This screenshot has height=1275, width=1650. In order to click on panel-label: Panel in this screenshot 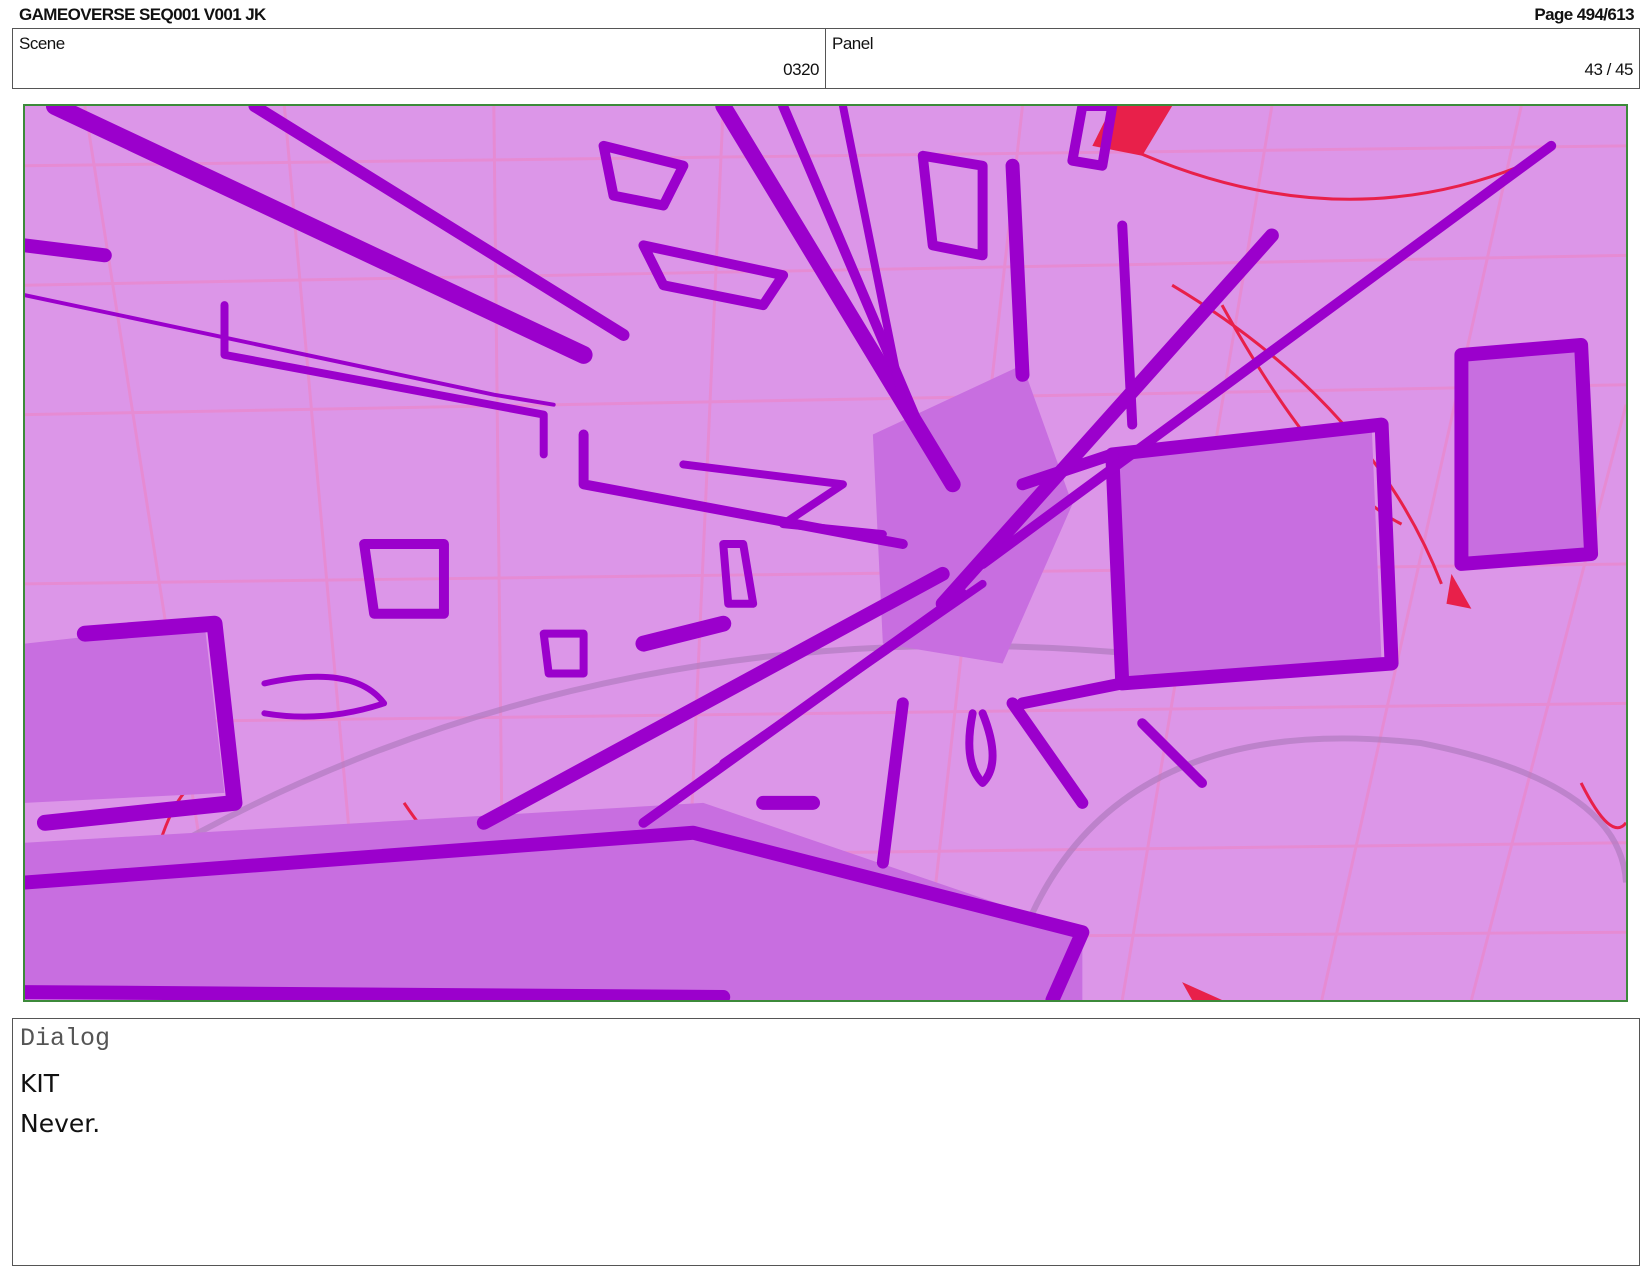, I will do `click(852, 43)`.